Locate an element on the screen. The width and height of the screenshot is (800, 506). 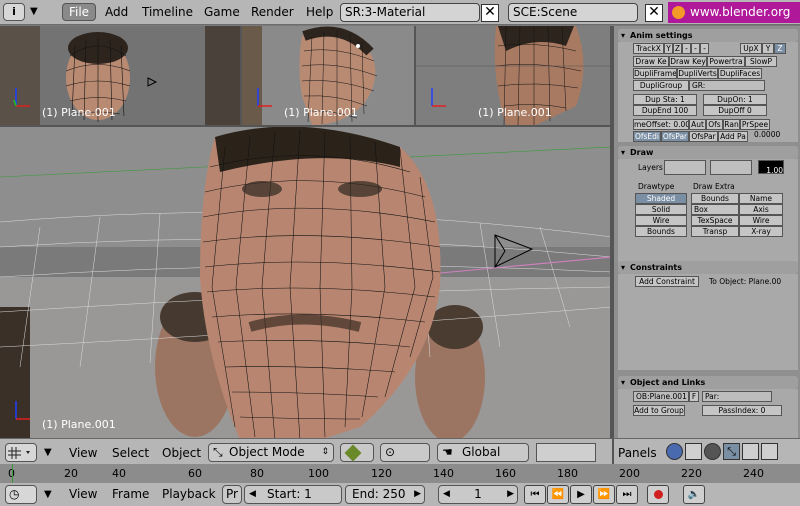
draw-type-dropdown is located at coordinates (357, 452).